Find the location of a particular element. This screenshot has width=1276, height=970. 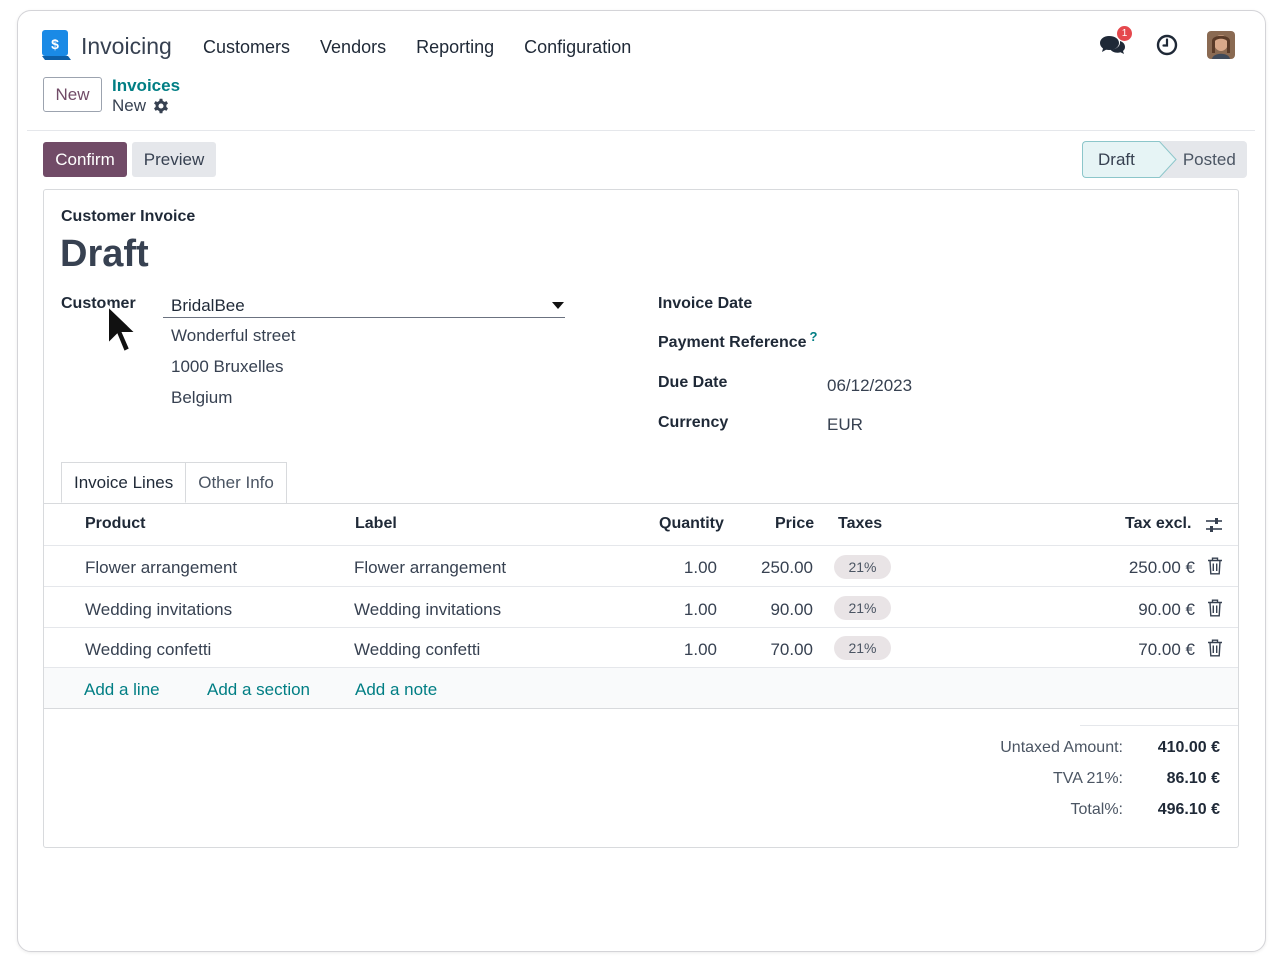

address-line-1: Wonderful street is located at coordinates (233, 335).